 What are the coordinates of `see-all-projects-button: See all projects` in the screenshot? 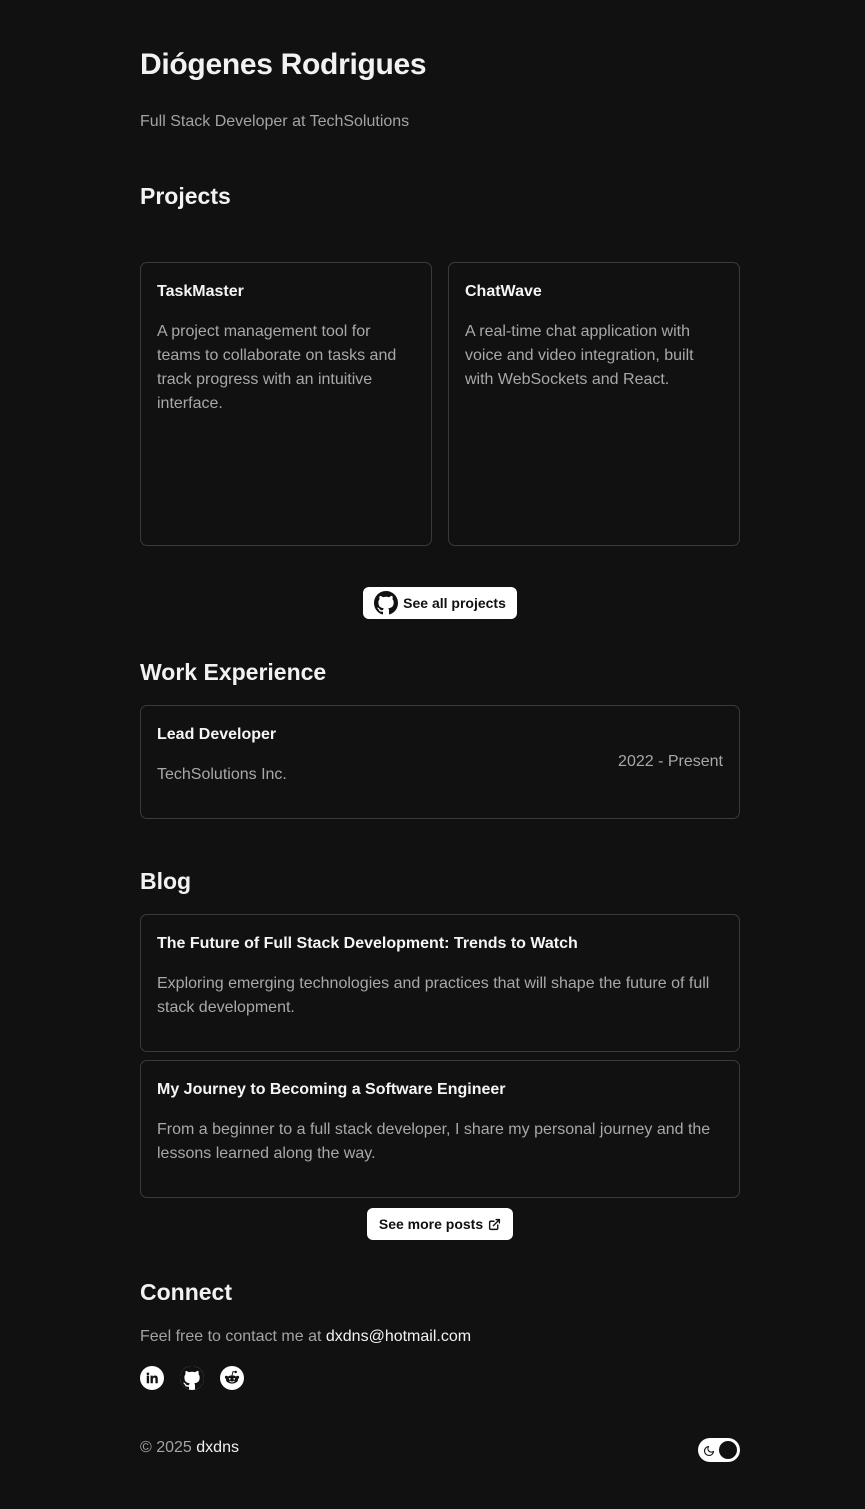 It's located at (440, 603).